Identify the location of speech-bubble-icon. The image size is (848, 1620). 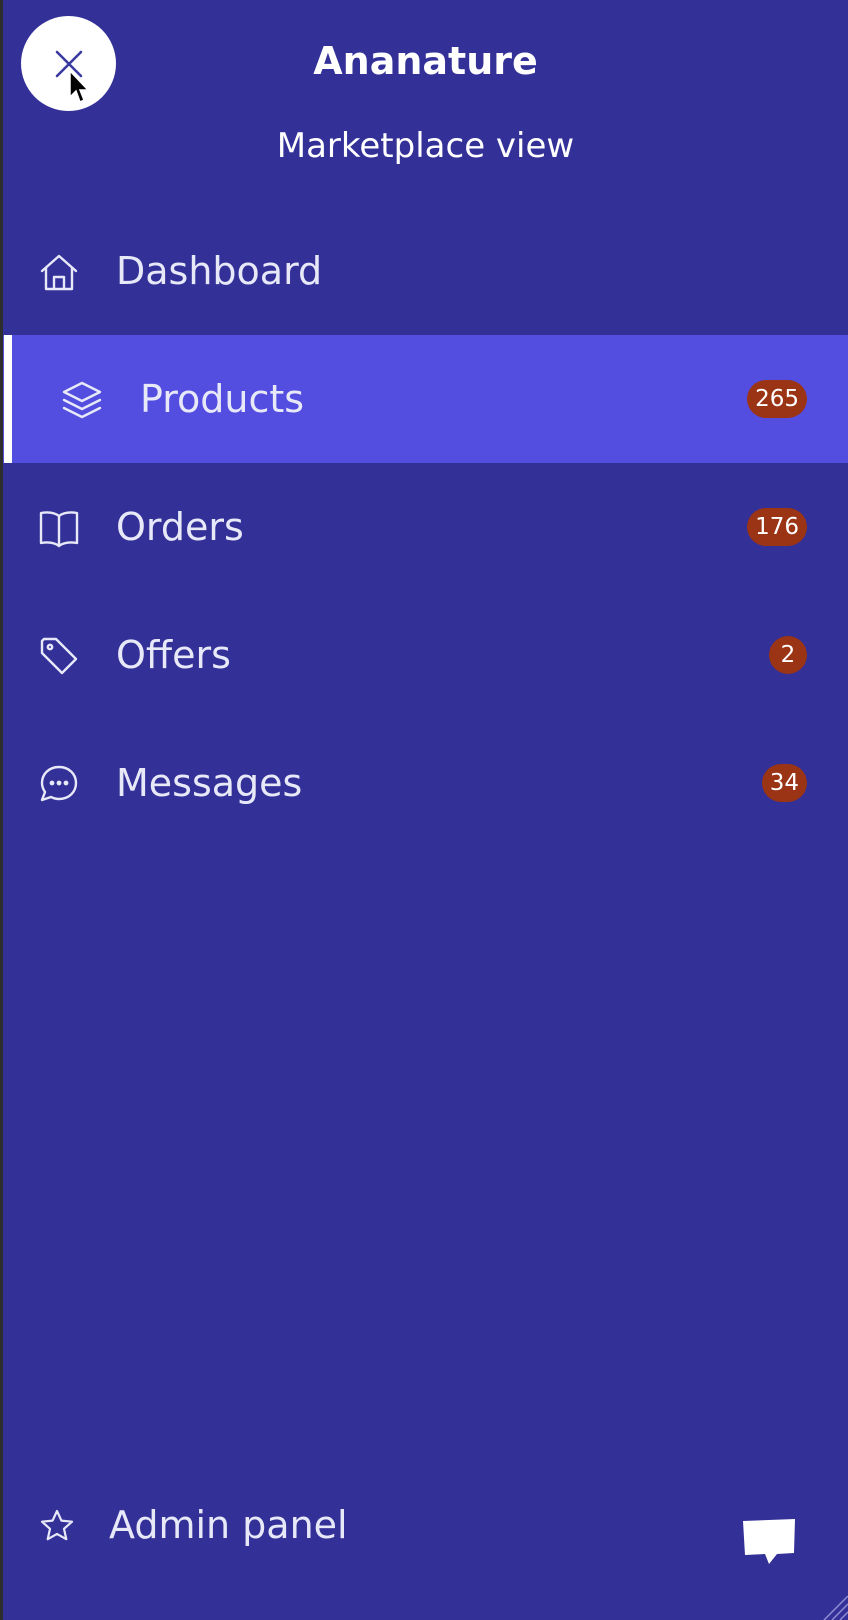
(769, 1542).